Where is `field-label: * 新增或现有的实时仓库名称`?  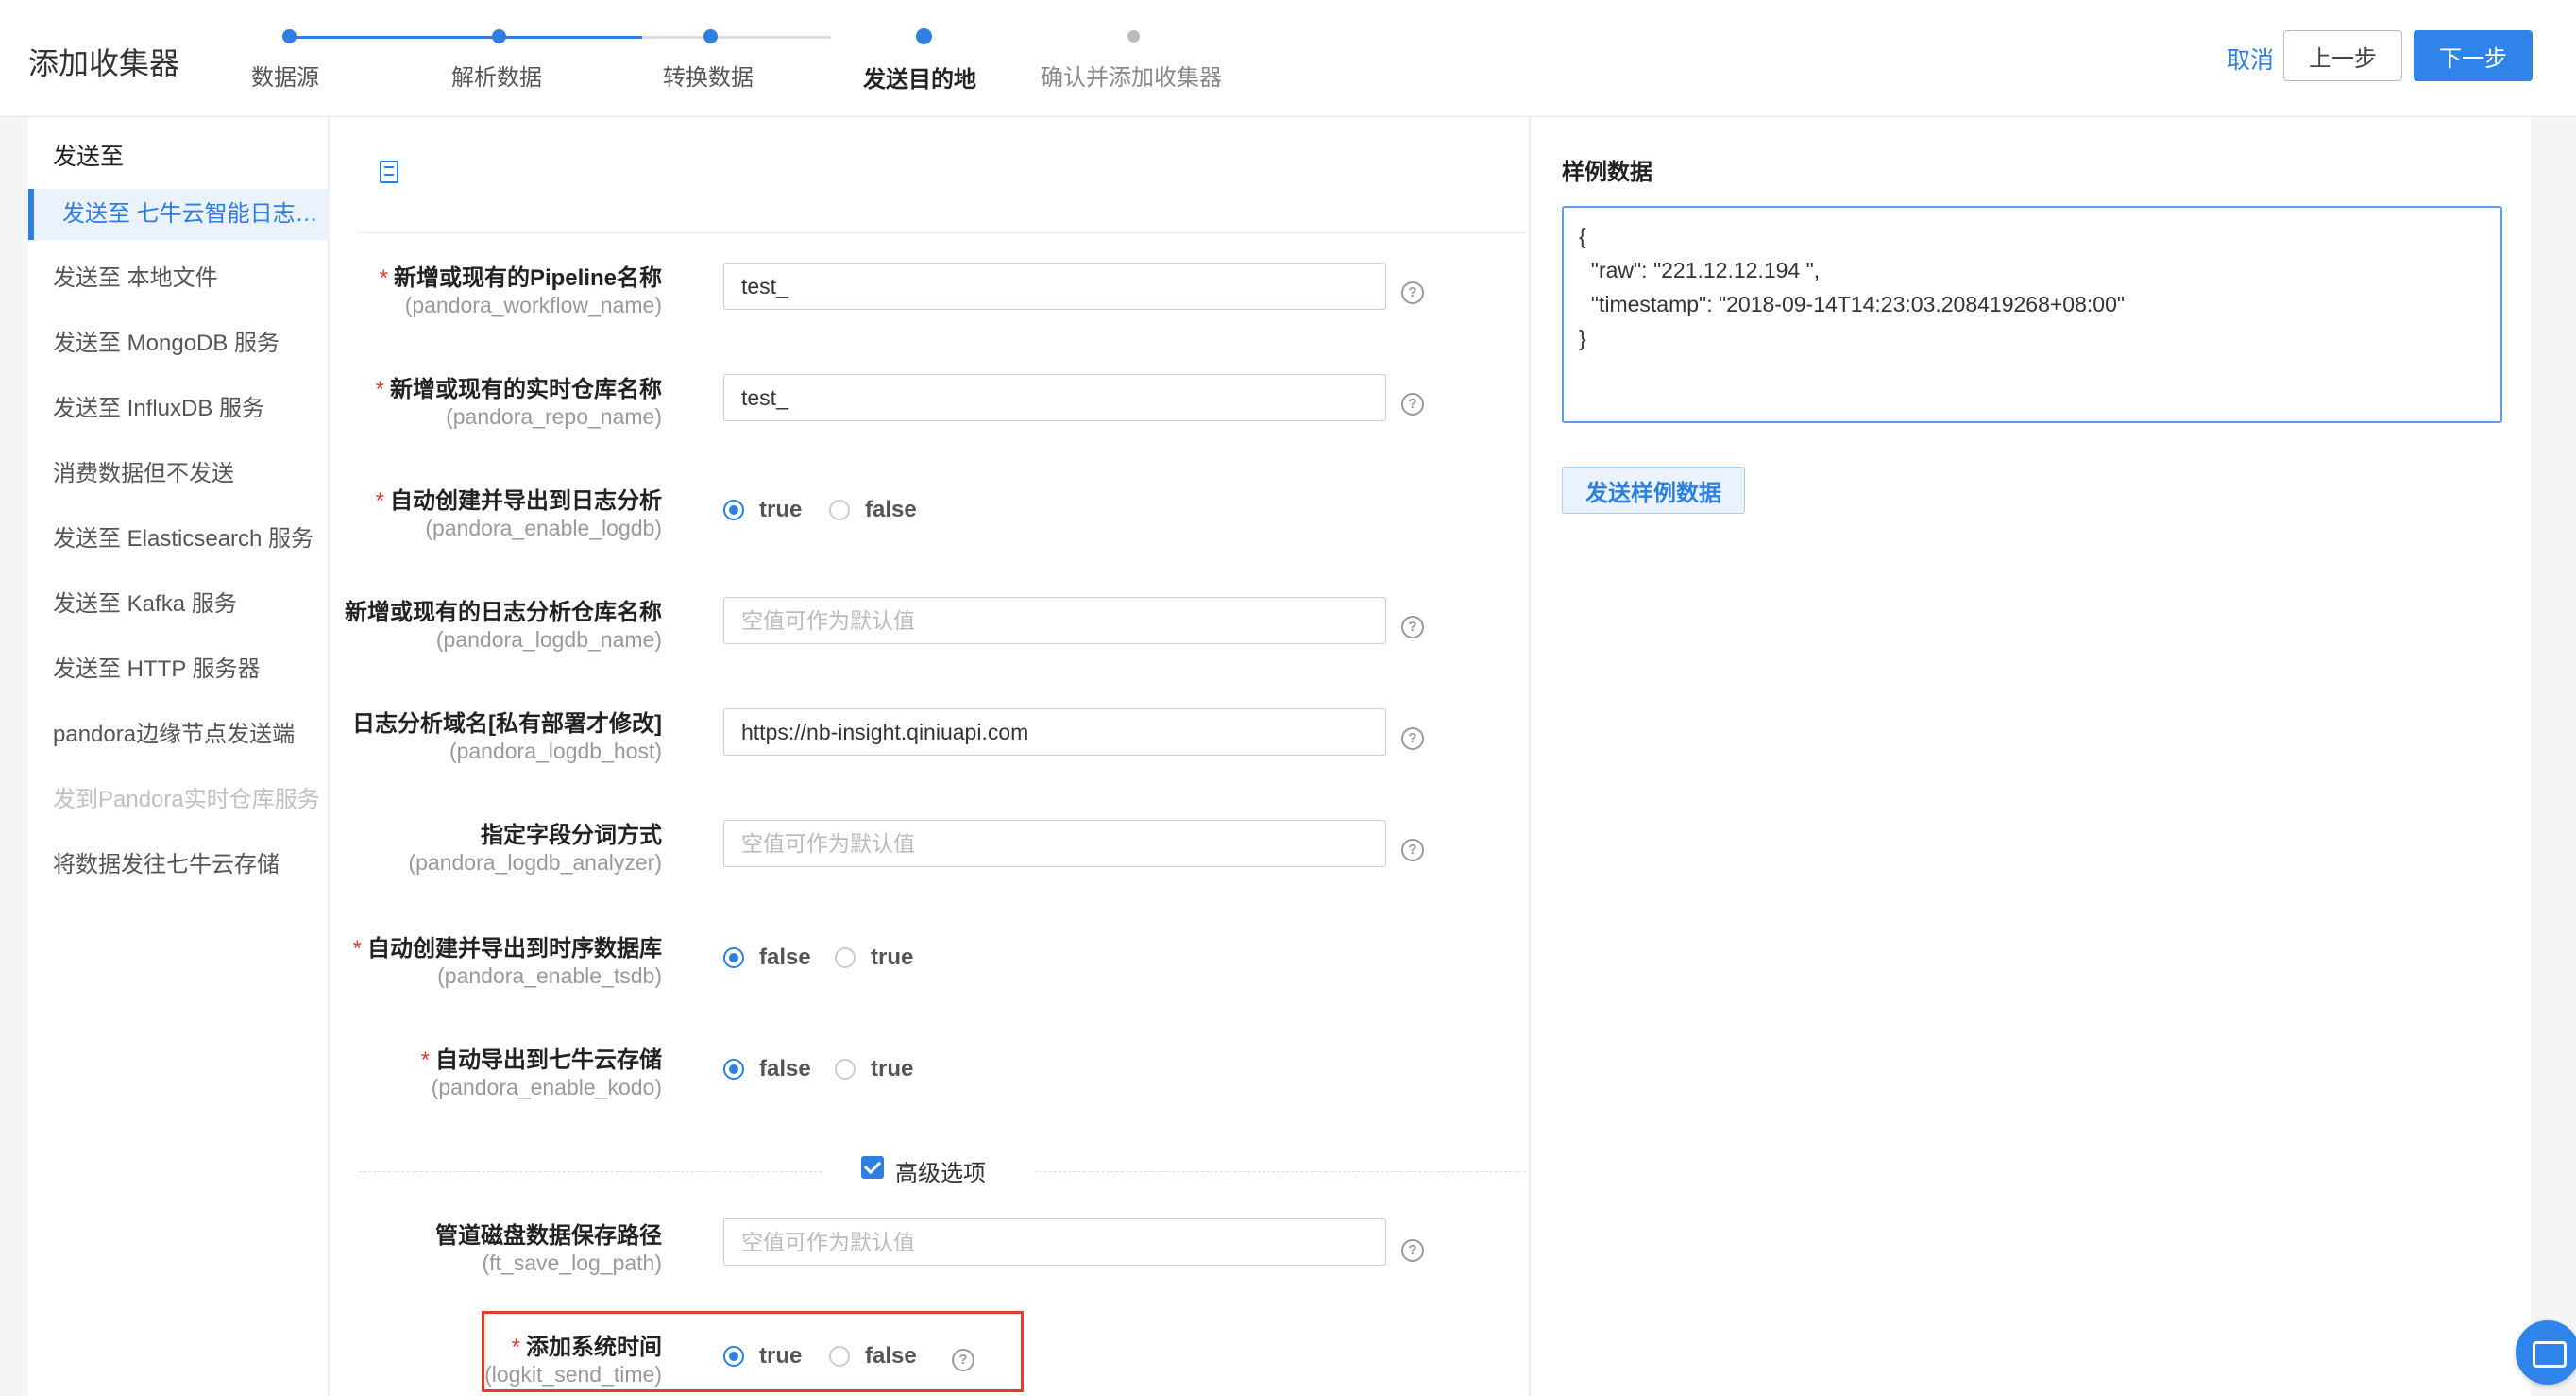
field-label: * 新增或现有的实时仓库名称 is located at coordinates (518, 389).